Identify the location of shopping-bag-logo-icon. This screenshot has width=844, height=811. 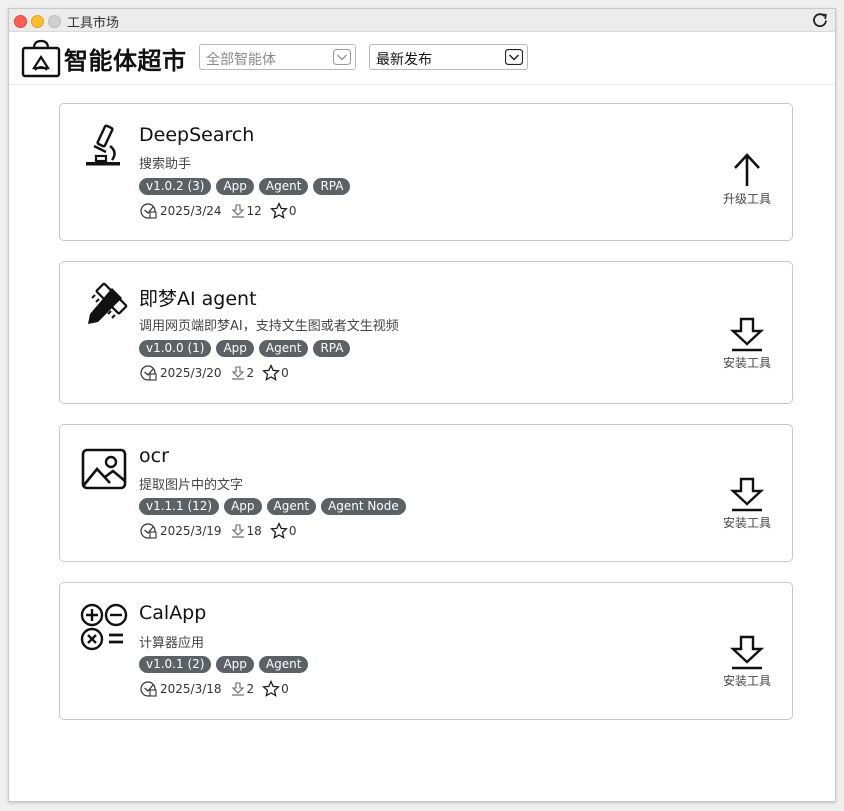
(41, 58).